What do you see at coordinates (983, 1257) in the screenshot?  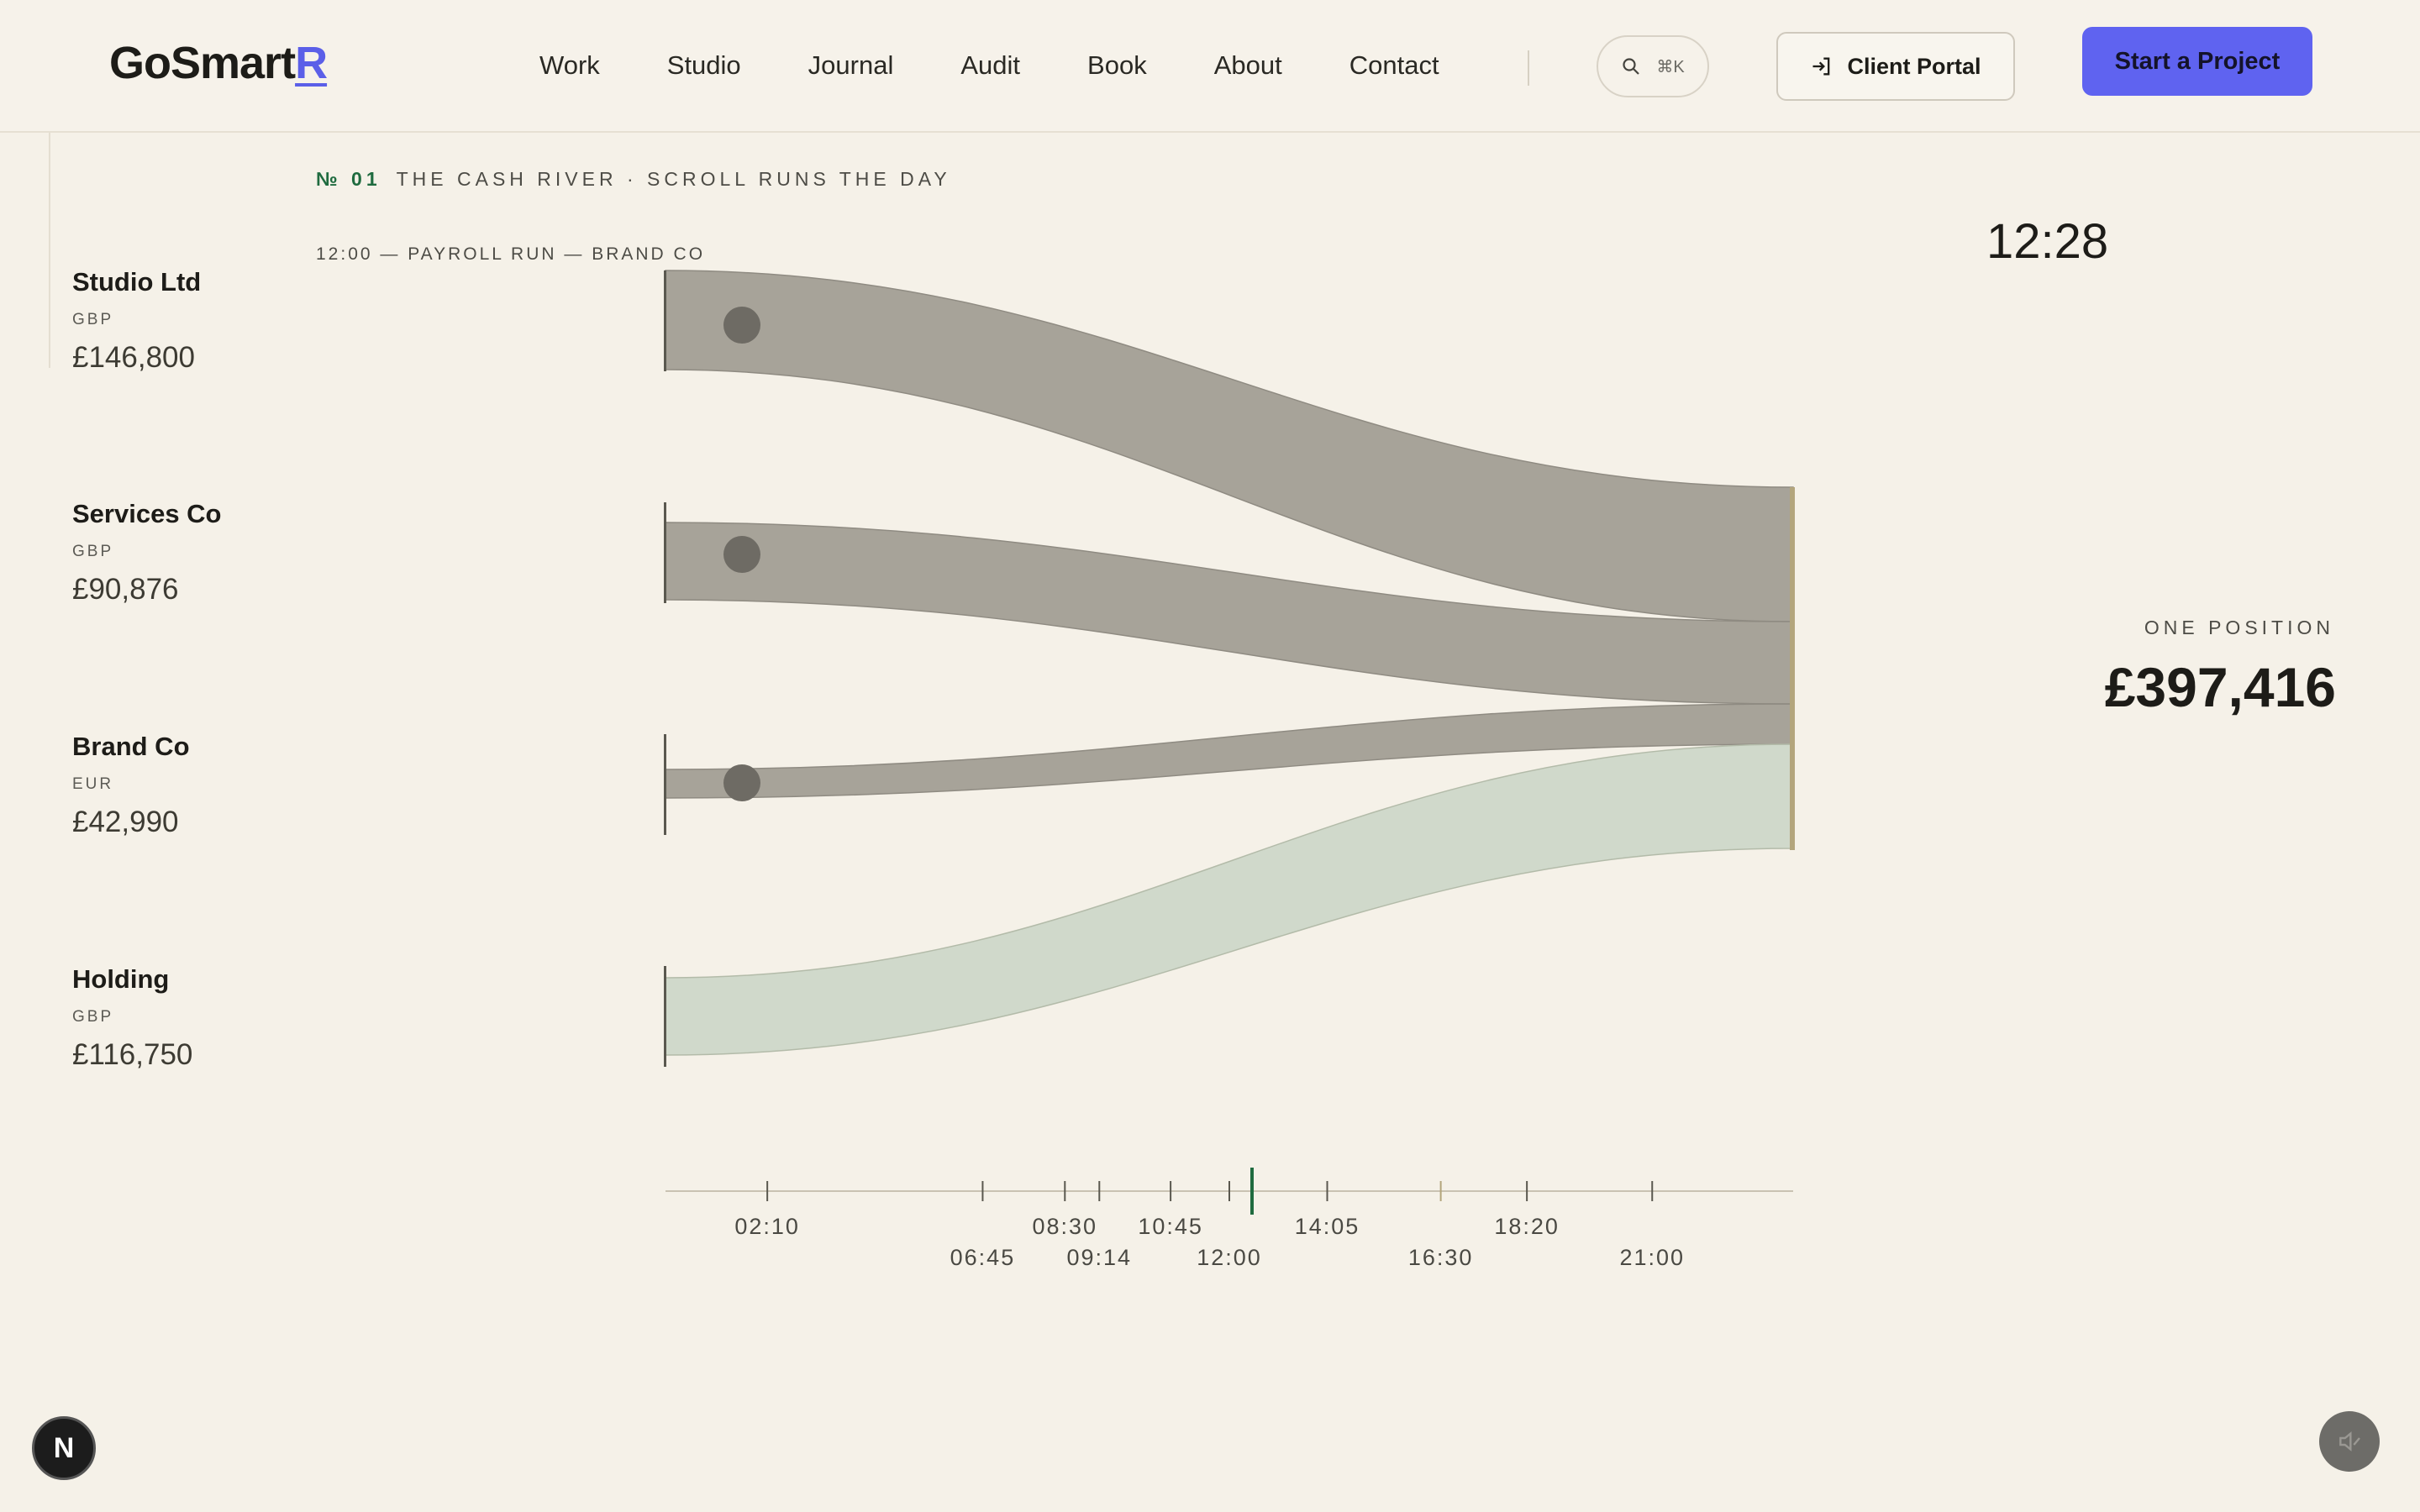 I see `timeline-tick-label: 06:45` at bounding box center [983, 1257].